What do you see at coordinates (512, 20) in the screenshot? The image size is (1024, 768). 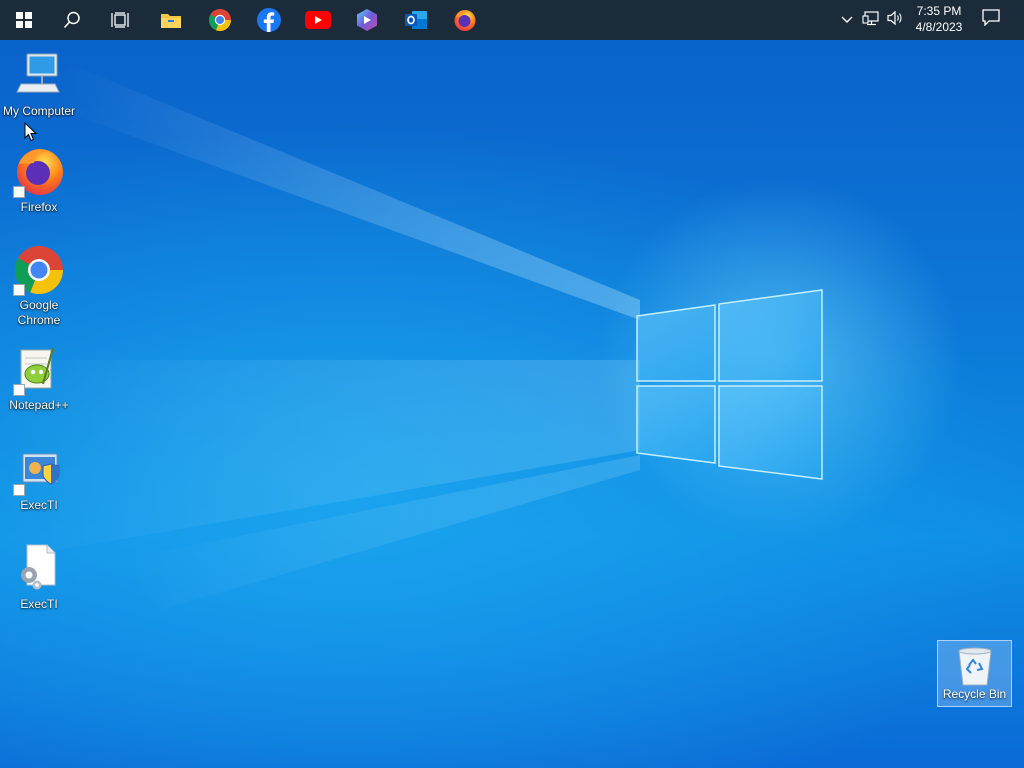 I see `taskbar: 7:35 PM 4/8/2023` at bounding box center [512, 20].